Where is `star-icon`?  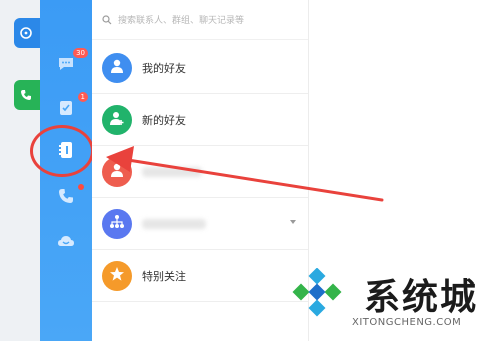 star-icon is located at coordinates (117, 276).